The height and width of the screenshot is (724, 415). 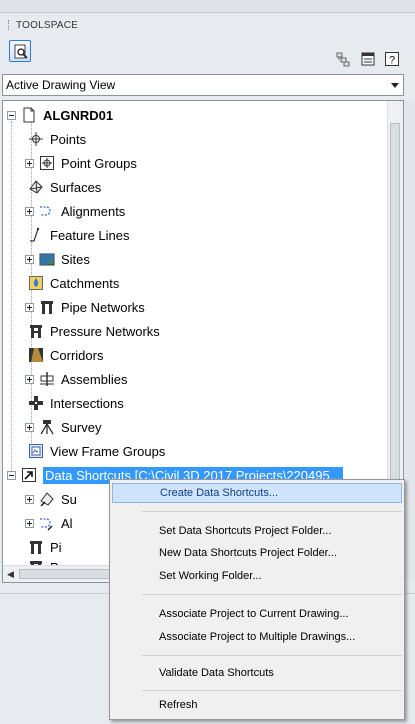 I want to click on feature-lines-icon, so click(x=36, y=235).